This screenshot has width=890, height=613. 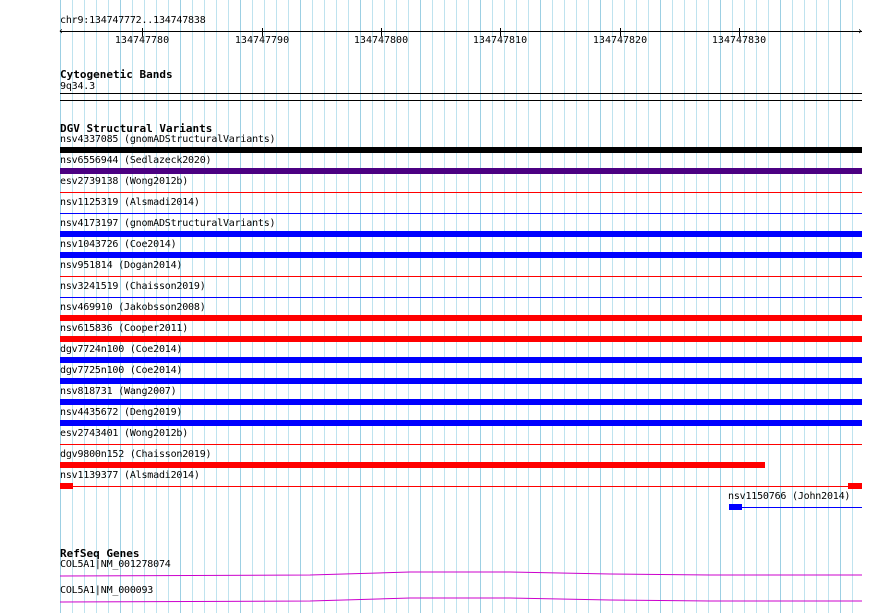 I want to click on dgv-feature-label: nsv4173197 (gnomADStructuralVariants), so click(x=168, y=223).